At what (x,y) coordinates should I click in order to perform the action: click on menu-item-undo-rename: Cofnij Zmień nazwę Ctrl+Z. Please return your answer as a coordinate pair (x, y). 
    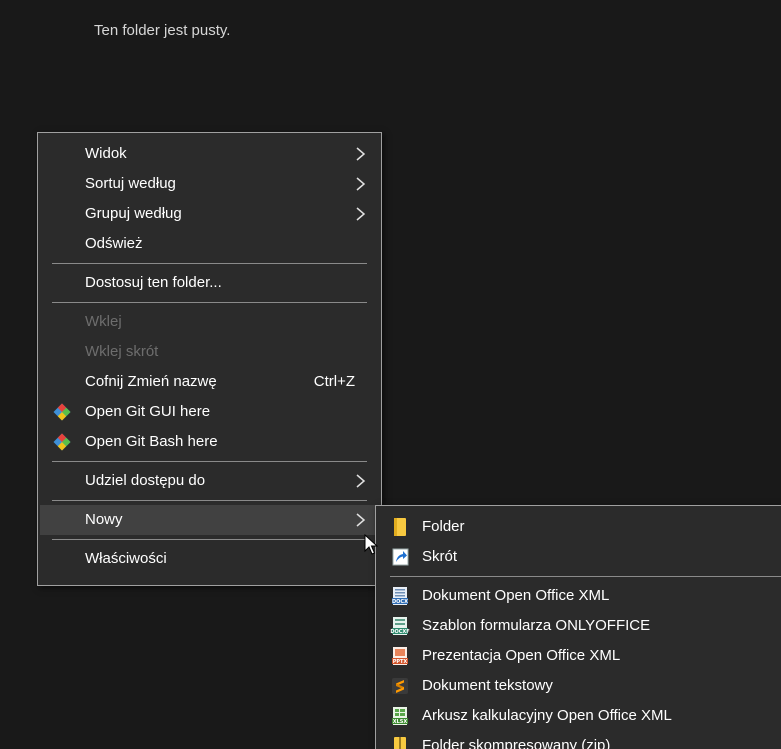
    Looking at the image, I should click on (209, 382).